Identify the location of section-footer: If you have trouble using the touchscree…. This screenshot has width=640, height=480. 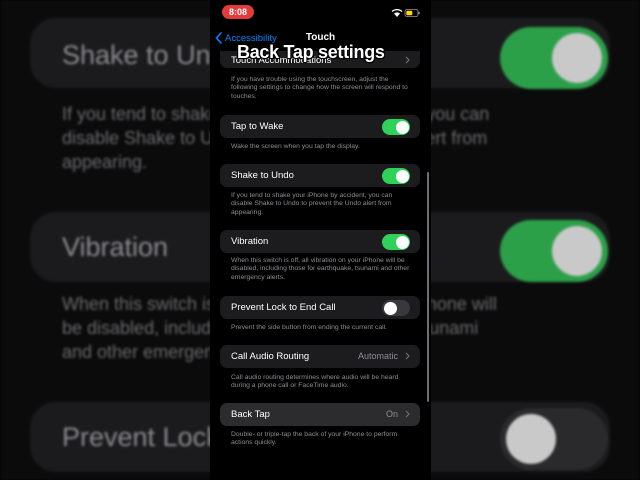
(319, 88).